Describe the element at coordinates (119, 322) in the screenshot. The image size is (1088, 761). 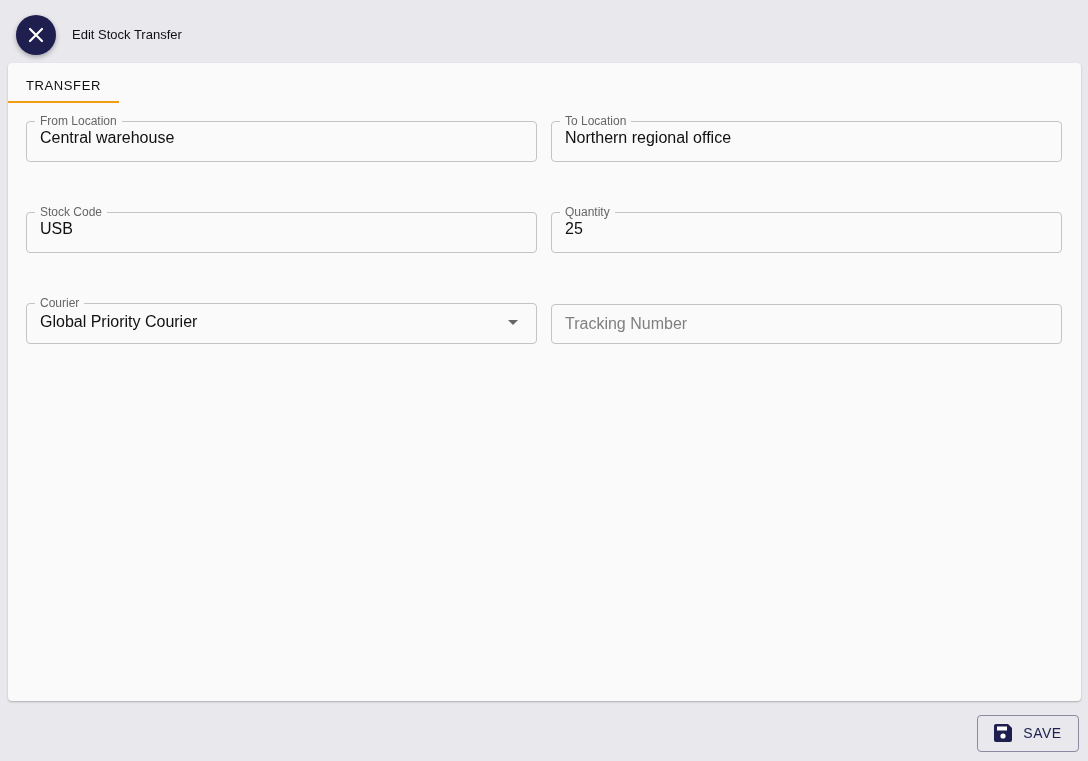
I see `selected-value: Global Priority Courier` at that location.